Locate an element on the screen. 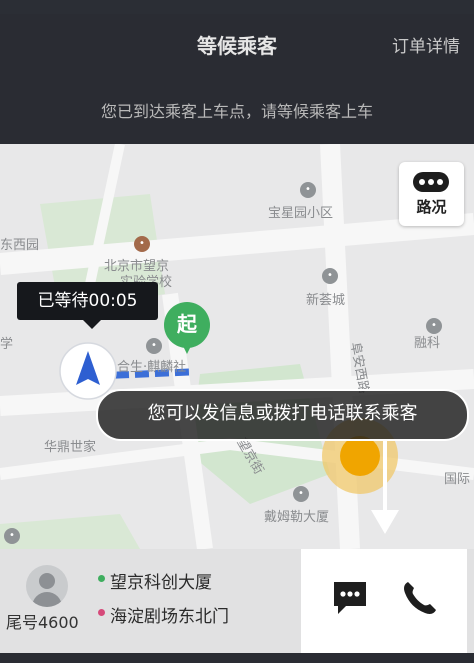 Image resolution: width=474 pixels, height=663 pixels. avatar is located at coordinates (47, 586).